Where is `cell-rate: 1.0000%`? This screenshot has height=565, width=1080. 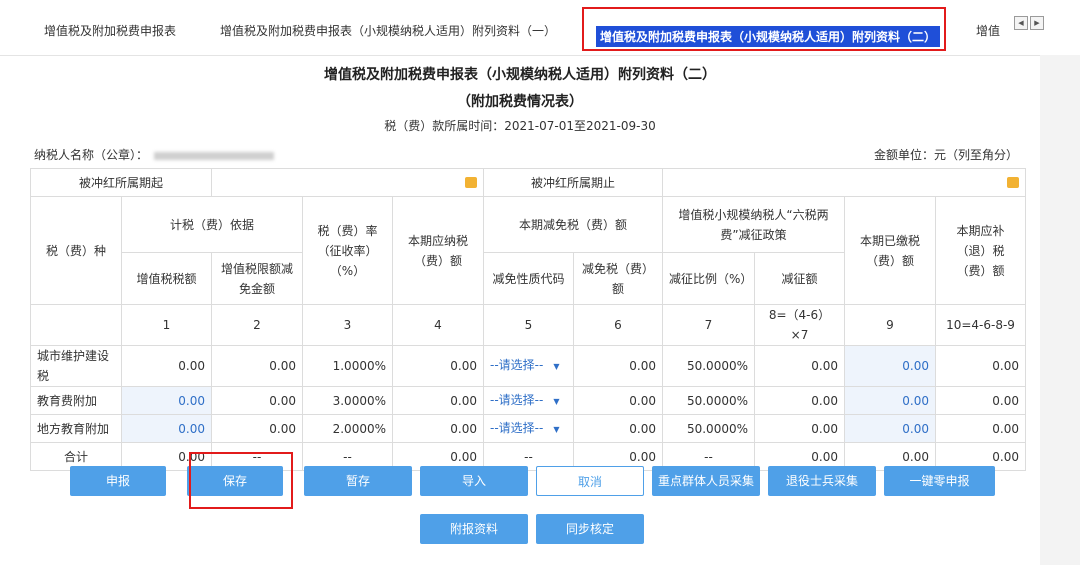
cell-rate: 1.0000% is located at coordinates (347, 366).